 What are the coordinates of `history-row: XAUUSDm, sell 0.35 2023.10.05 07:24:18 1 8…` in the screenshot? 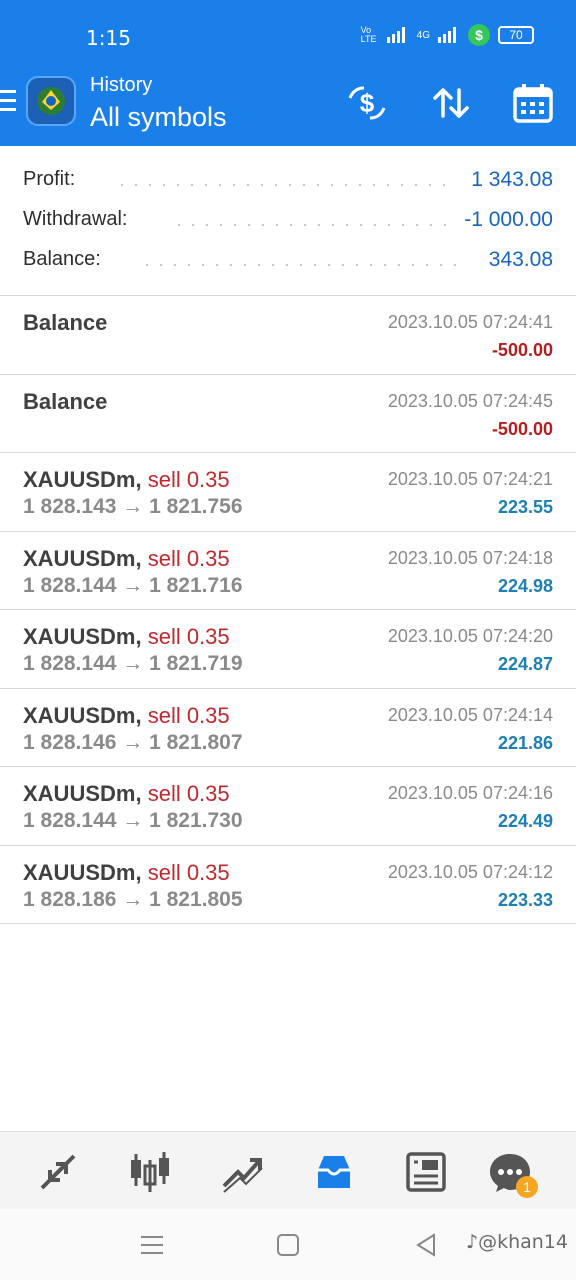 It's located at (288, 571).